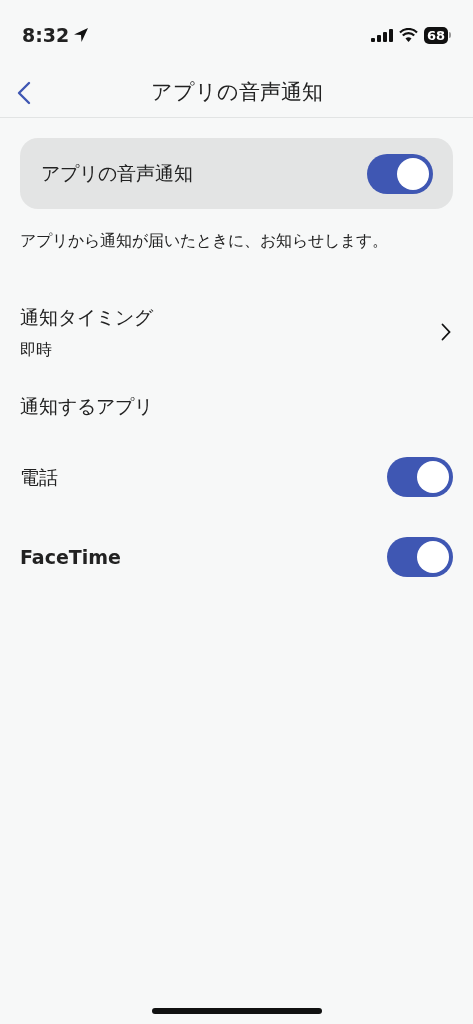 The image size is (473, 1024). I want to click on wifi-icon, so click(408, 35).